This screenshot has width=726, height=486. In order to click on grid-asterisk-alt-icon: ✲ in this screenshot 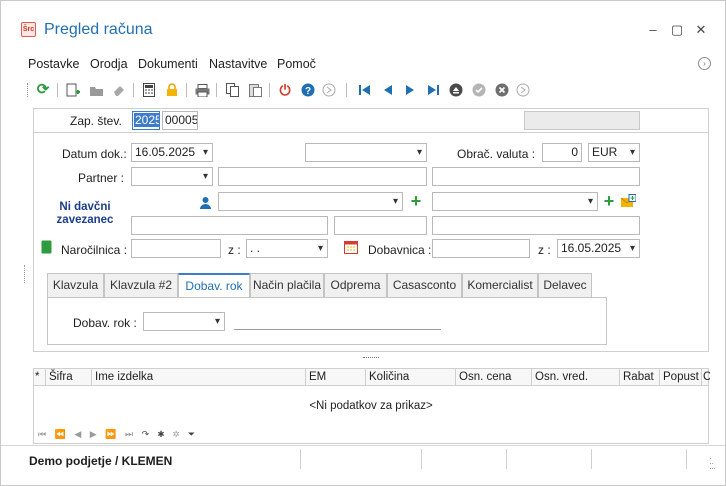, I will do `click(178, 434)`.